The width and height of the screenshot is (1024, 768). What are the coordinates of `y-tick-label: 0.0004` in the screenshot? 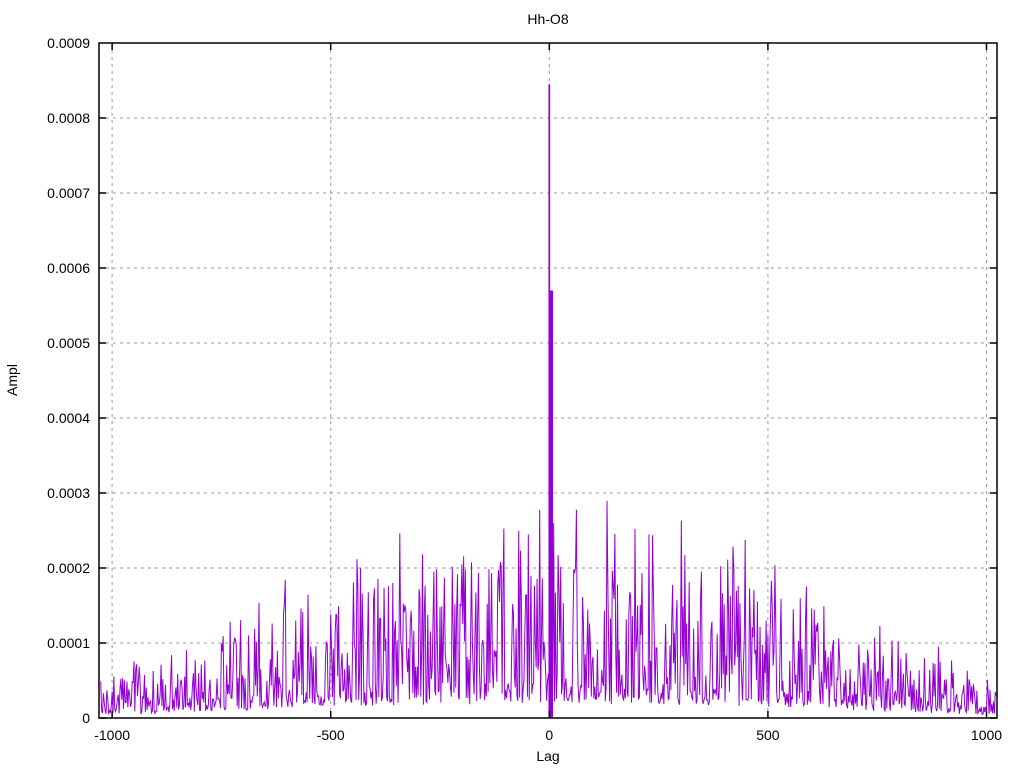 It's located at (68, 418).